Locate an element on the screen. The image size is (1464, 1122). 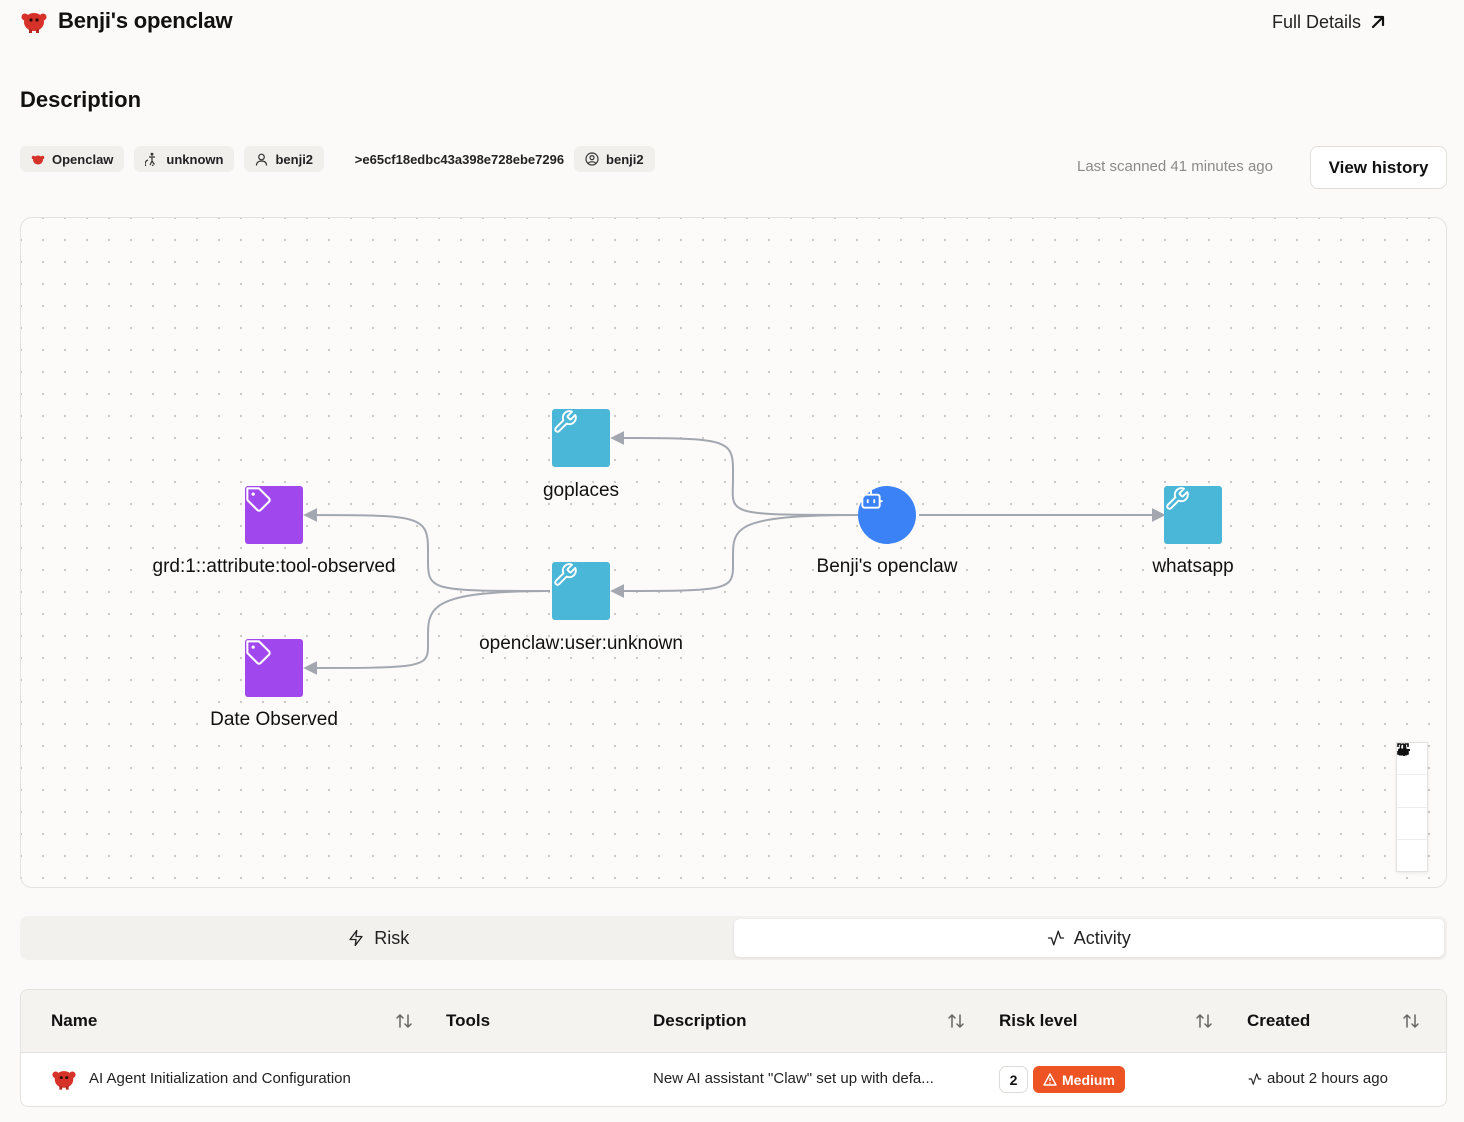
node-label-whatsapp: whatsapp is located at coordinates (1193, 566).